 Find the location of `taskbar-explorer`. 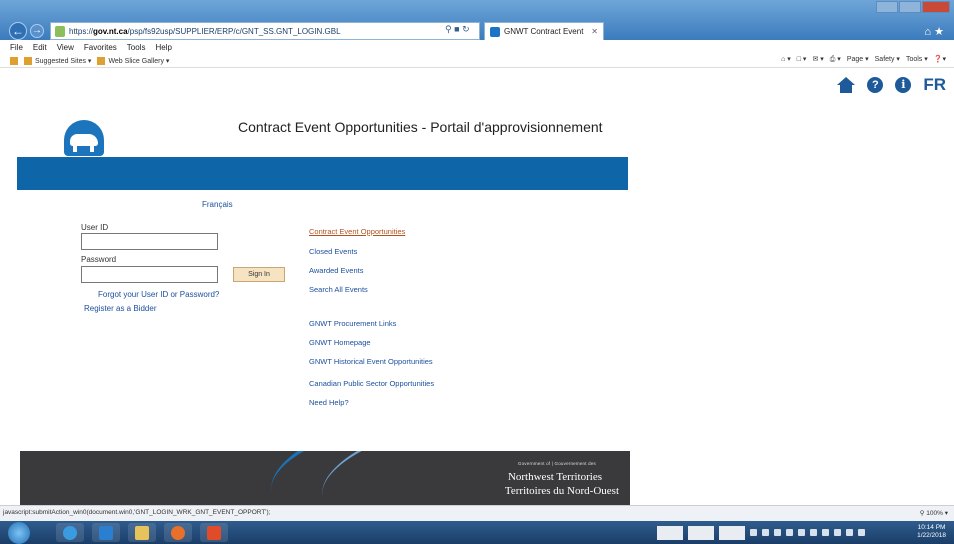

taskbar-explorer is located at coordinates (142, 532).